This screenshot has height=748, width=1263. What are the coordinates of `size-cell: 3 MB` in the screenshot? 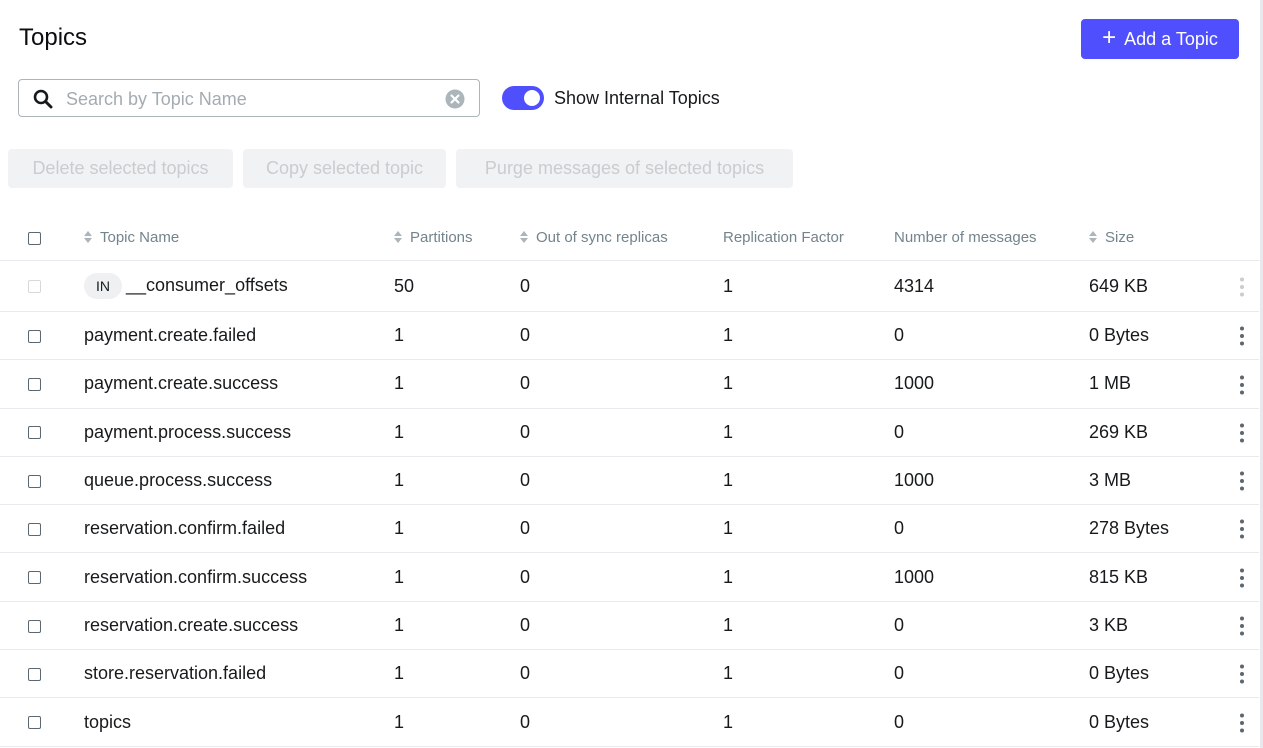 It's located at (1156, 481).